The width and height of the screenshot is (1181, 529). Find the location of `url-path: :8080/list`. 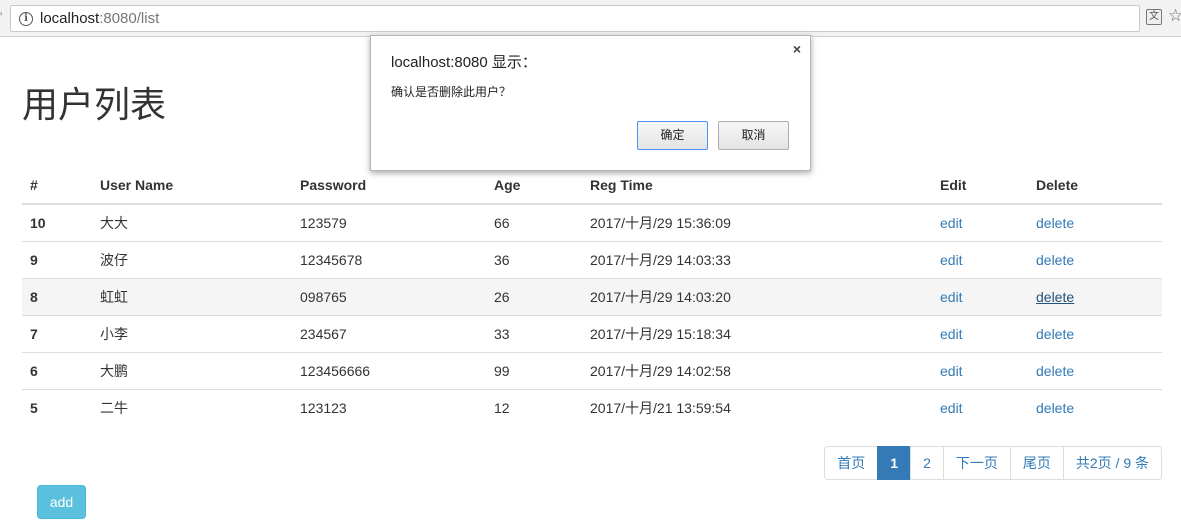

url-path: :8080/list is located at coordinates (129, 18).